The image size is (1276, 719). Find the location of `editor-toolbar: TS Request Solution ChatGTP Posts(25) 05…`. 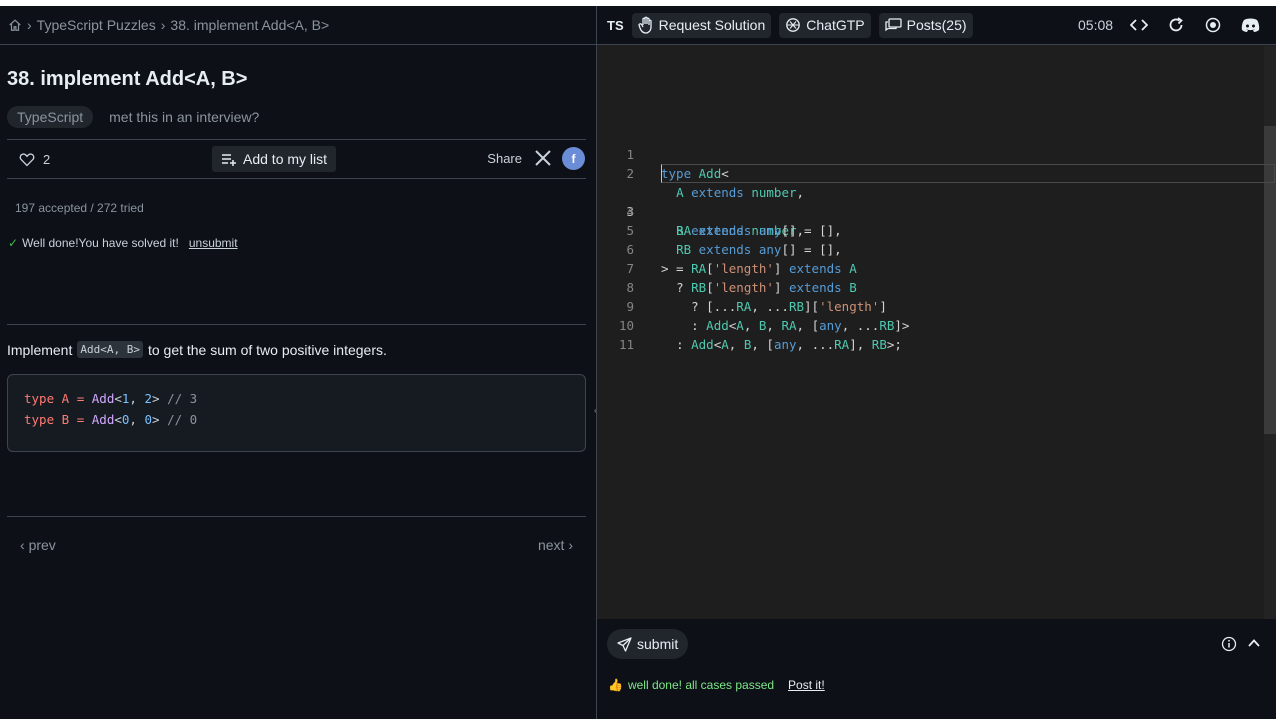

editor-toolbar: TS Request Solution ChatGTP Posts(25) 05… is located at coordinates (936, 25).